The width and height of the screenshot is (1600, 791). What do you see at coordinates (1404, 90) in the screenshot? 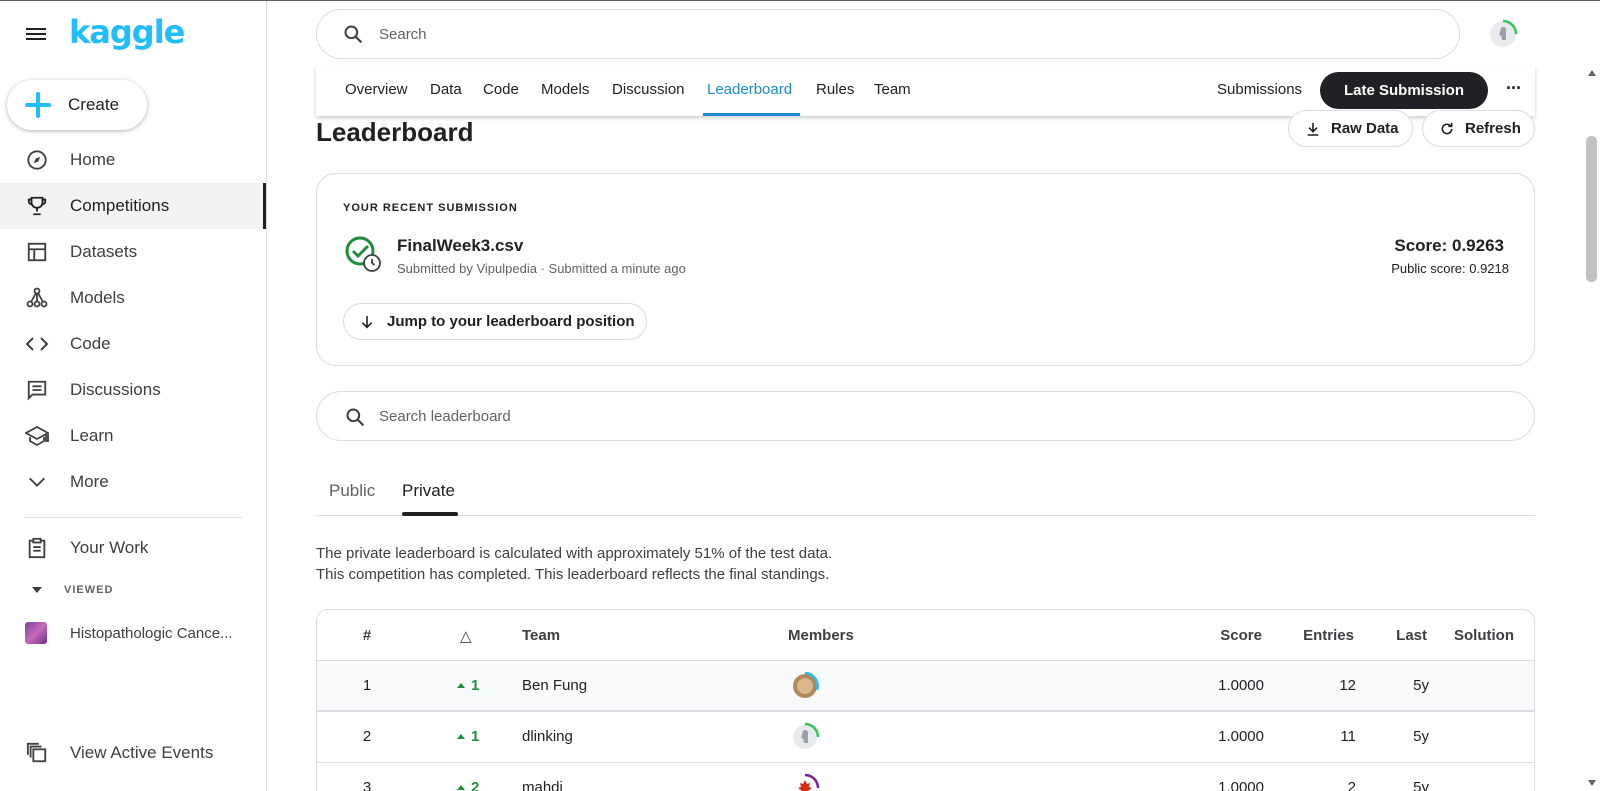
I see `late-submission-button: Late Submission` at bounding box center [1404, 90].